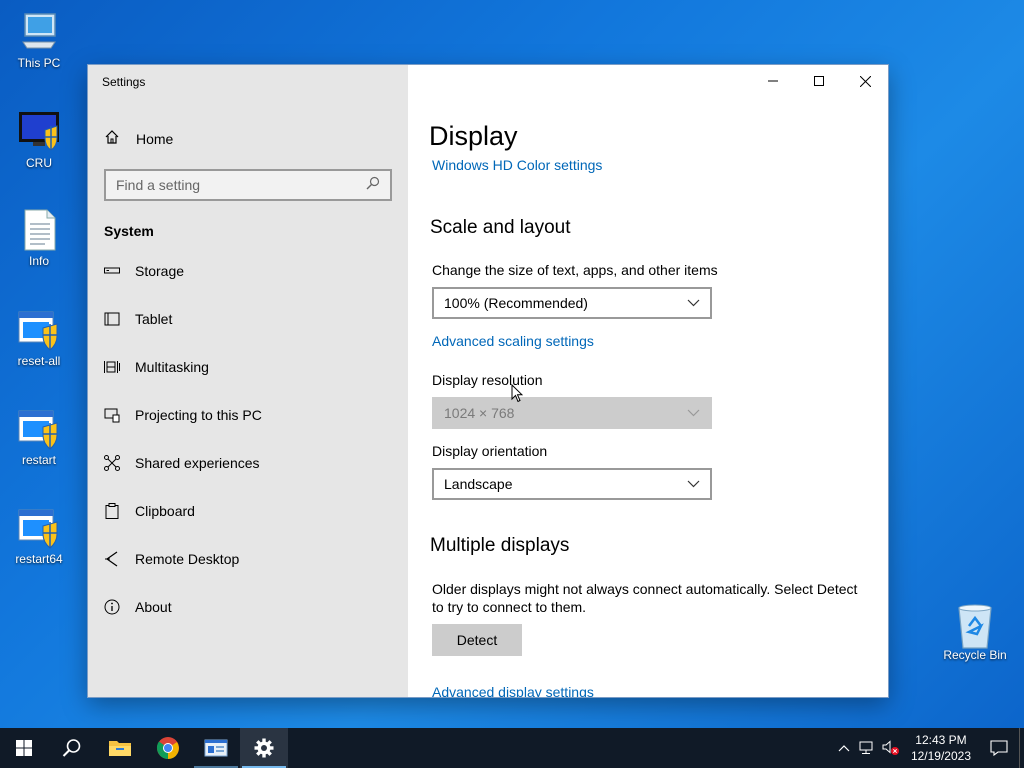  I want to click on search-input, so click(236, 185).